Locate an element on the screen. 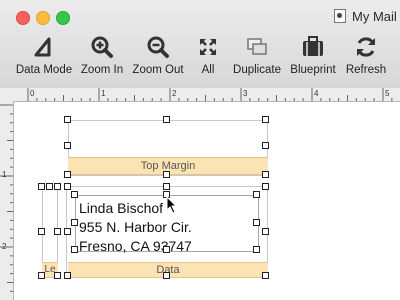 Image resolution: width=400 pixels, height=300 pixels. mouse-cursor-icon is located at coordinates (172, 207).